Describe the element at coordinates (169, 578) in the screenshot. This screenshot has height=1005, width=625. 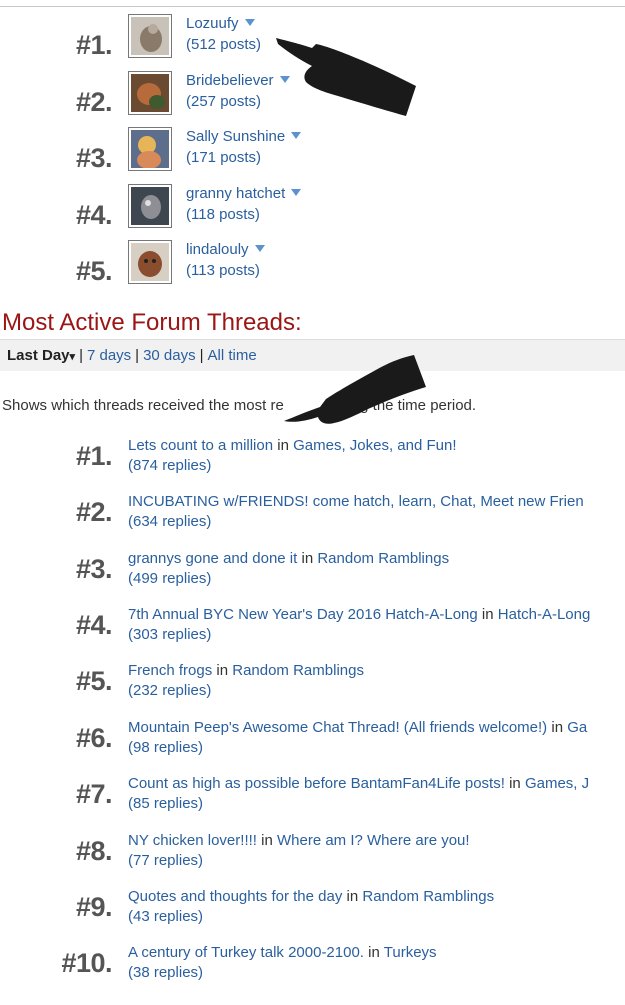
I see `reply-count: (499 replies)` at that location.